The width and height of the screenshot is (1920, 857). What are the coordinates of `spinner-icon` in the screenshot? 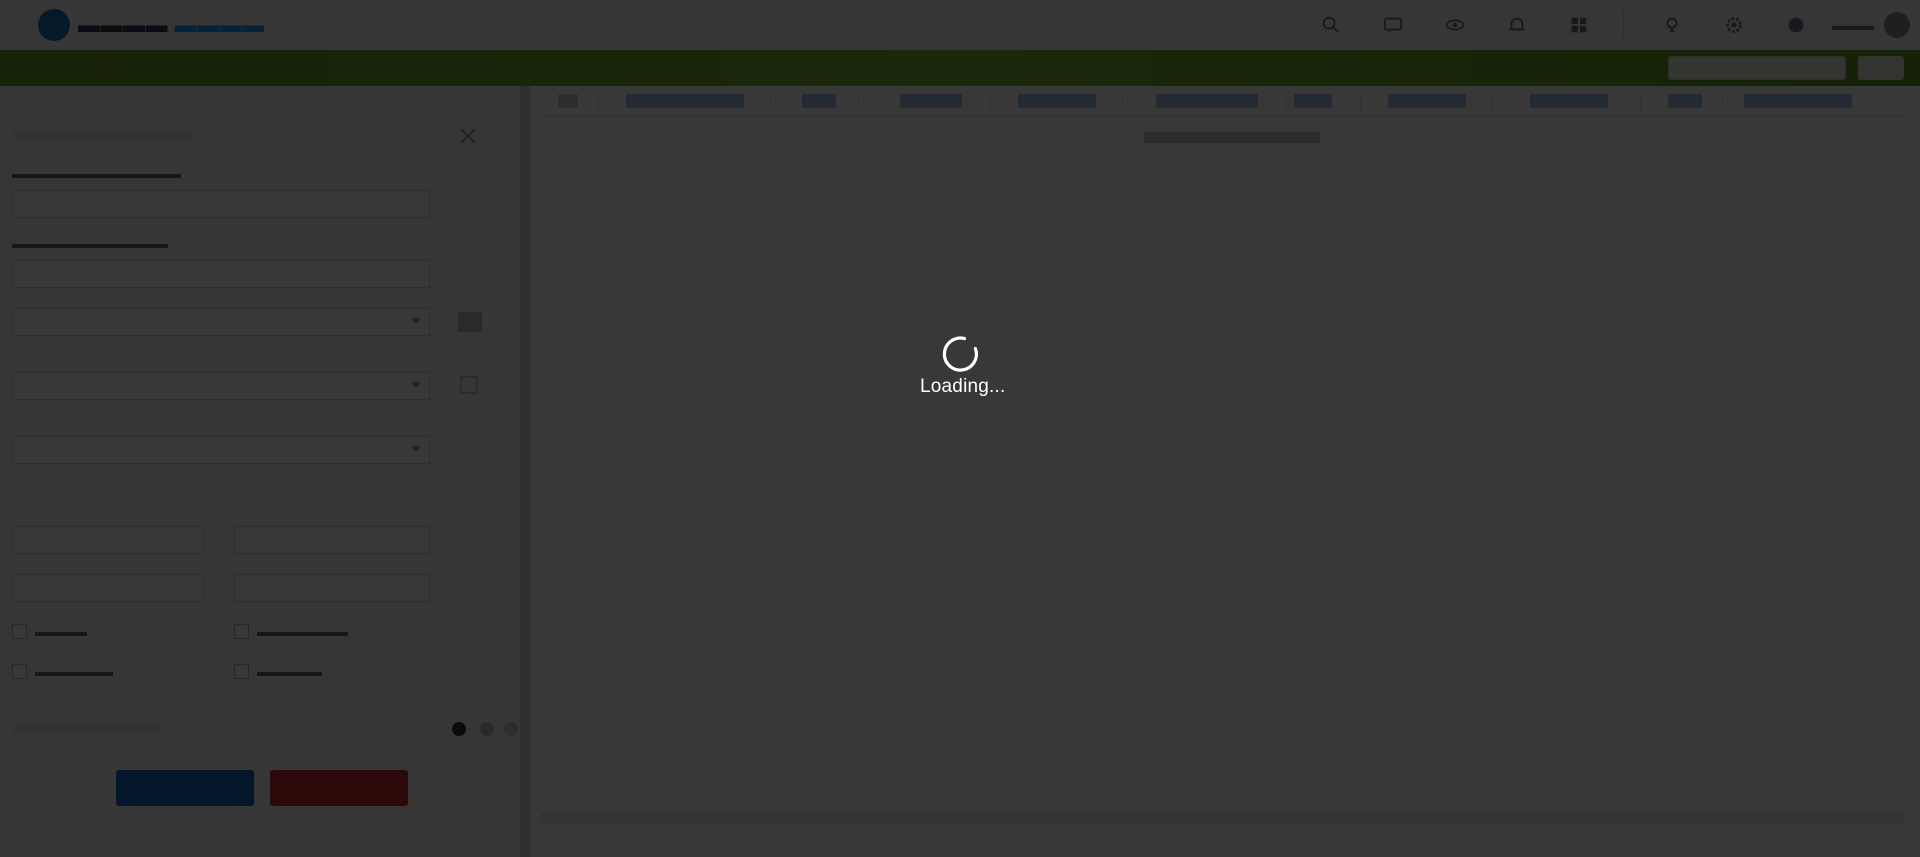 It's located at (960, 354).